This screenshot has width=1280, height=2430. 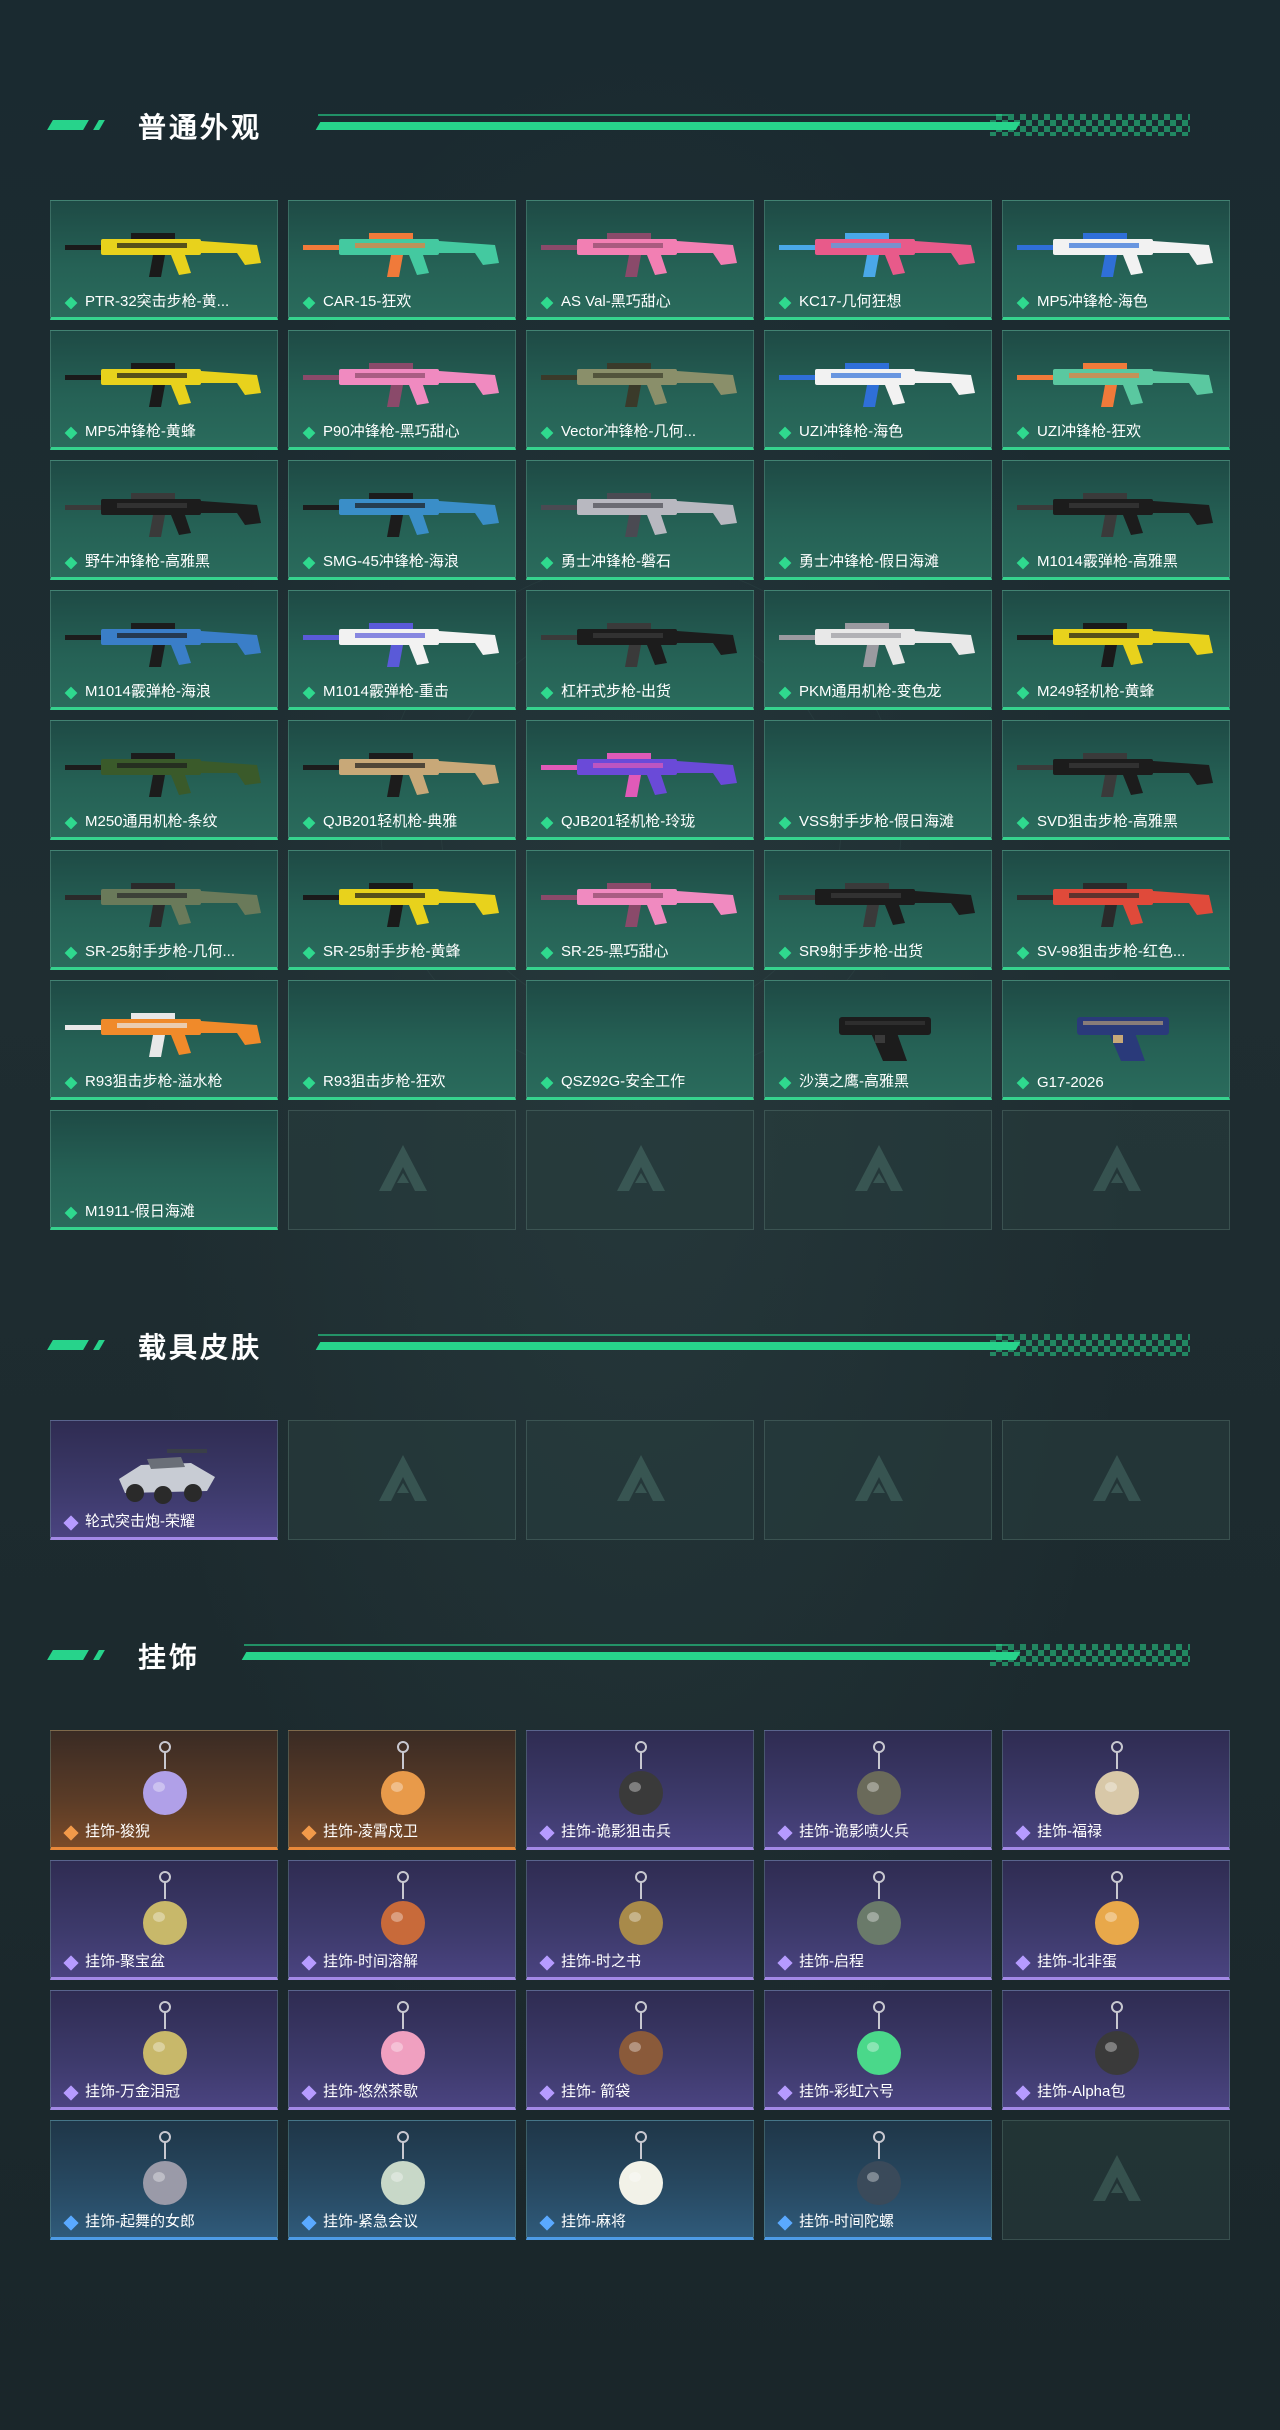 What do you see at coordinates (169, 1657) in the screenshot?
I see `section-title: 挂饰` at bounding box center [169, 1657].